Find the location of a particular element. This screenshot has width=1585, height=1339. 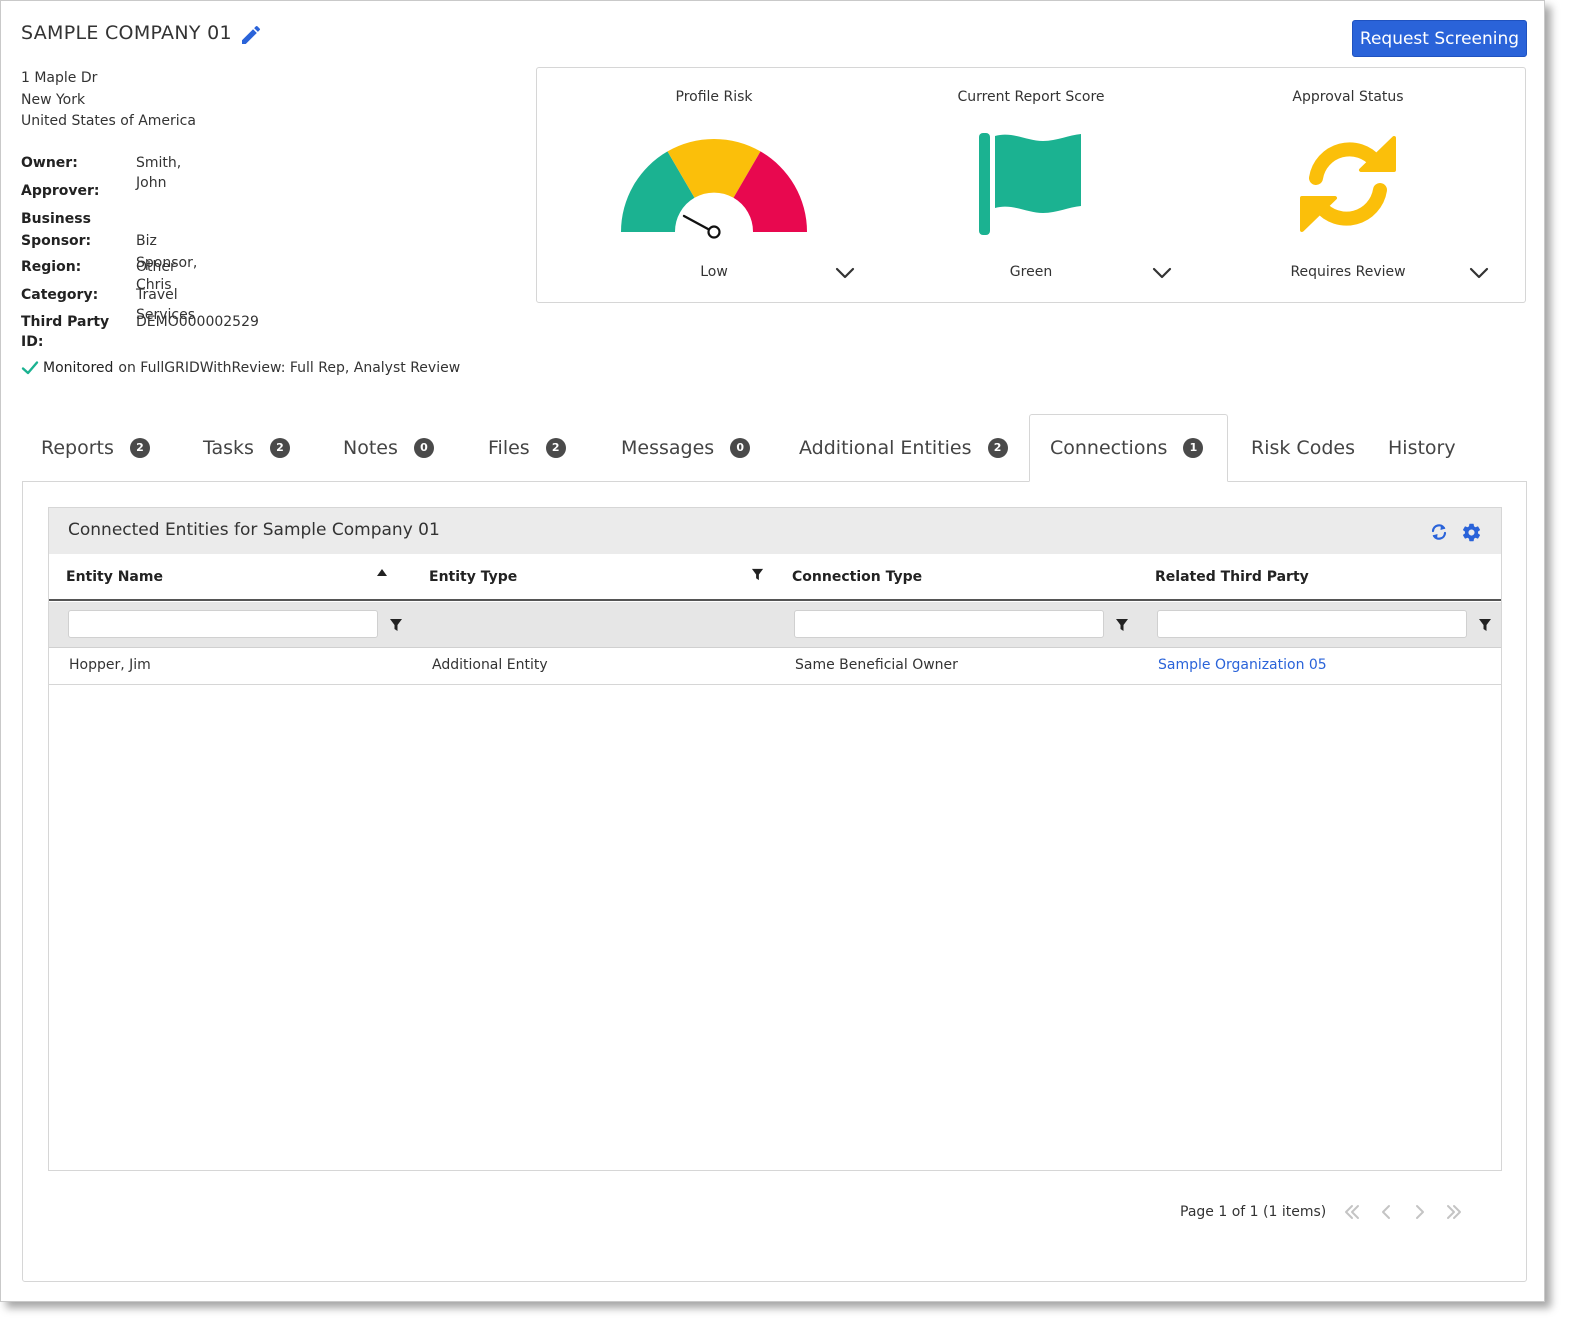

company-title: SAMPLE COMPANY 01 is located at coordinates (126, 33).